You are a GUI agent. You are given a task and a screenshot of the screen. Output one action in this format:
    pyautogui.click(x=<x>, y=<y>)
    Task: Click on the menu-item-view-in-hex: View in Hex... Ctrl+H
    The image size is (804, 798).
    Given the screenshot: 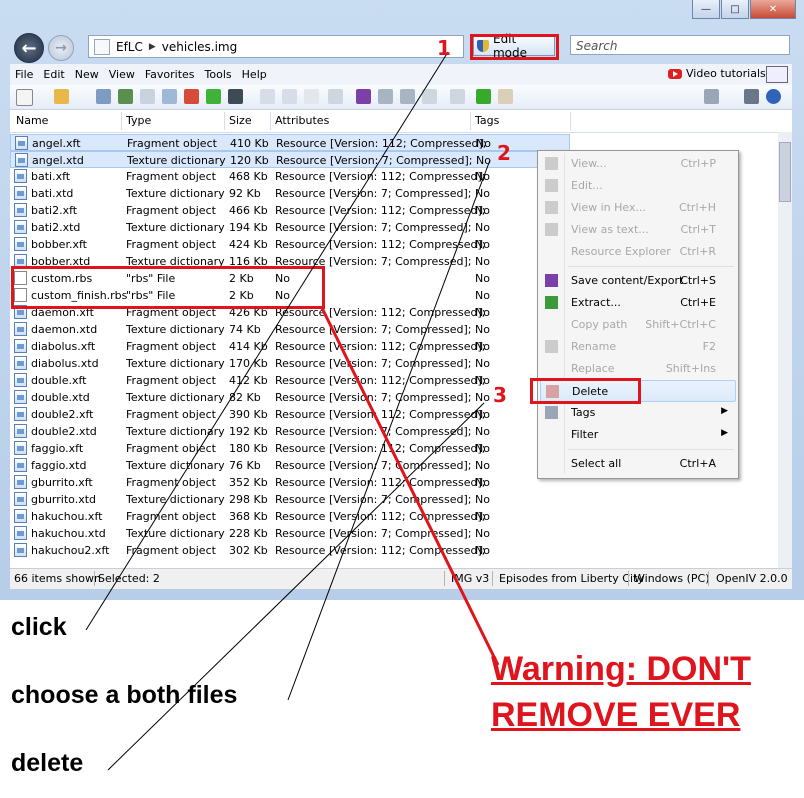 What is the action you would take?
    pyautogui.click(x=638, y=208)
    